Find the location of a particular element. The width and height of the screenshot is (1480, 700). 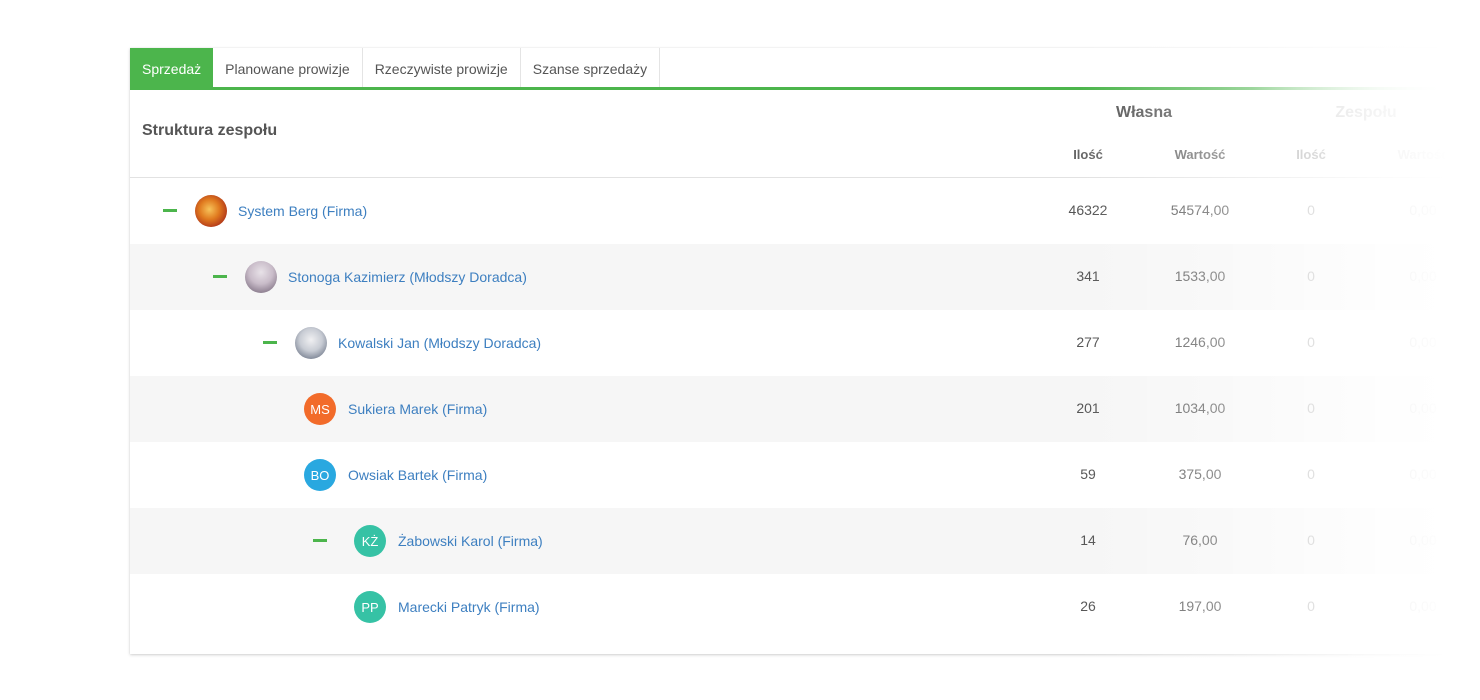

own-qty: 59 is located at coordinates (1088, 474).